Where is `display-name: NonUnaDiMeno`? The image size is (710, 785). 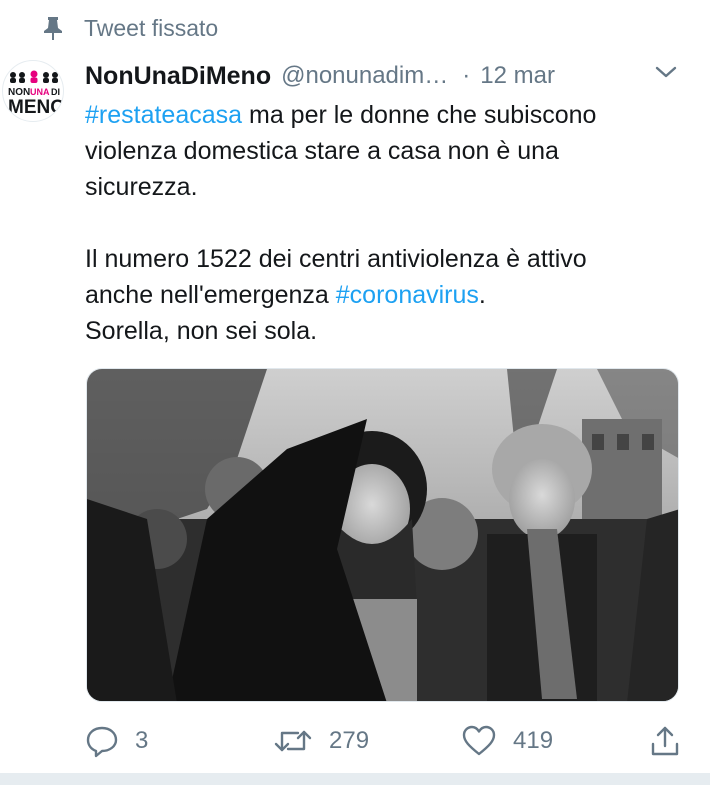 display-name: NonUnaDiMeno is located at coordinates (178, 76).